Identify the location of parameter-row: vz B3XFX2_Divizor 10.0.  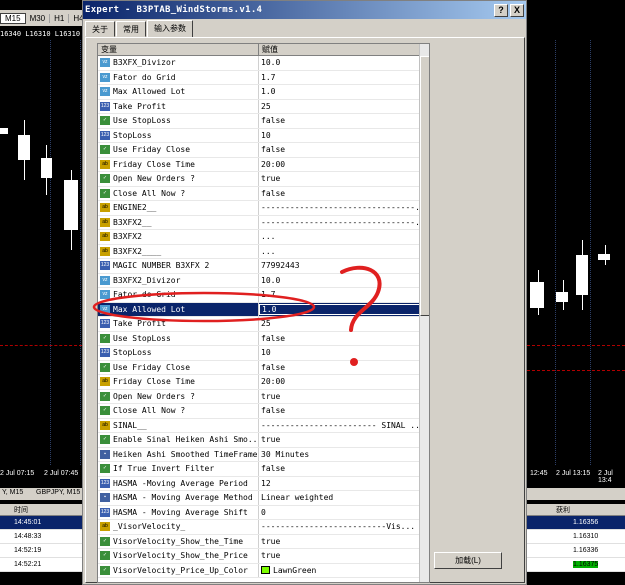
(263, 280).